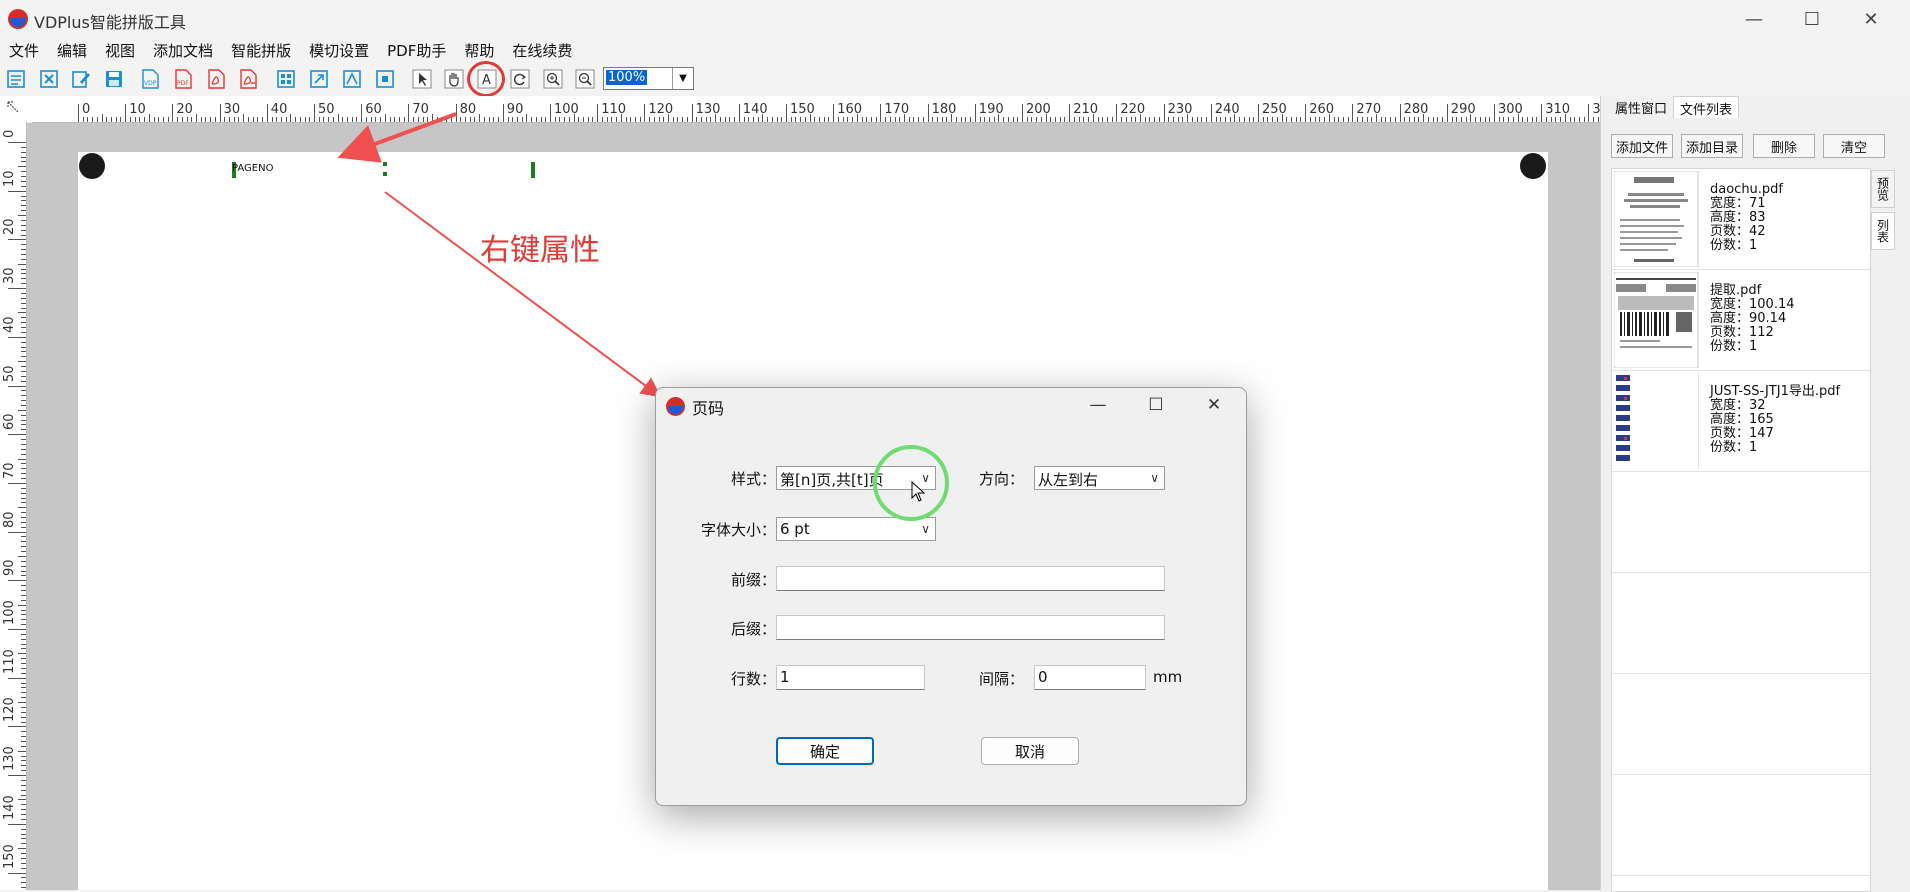  What do you see at coordinates (1741, 219) in the screenshot?
I see `list-item: daochu.pdf 宽度：71 高度：83 页数：42 份数：1` at bounding box center [1741, 219].